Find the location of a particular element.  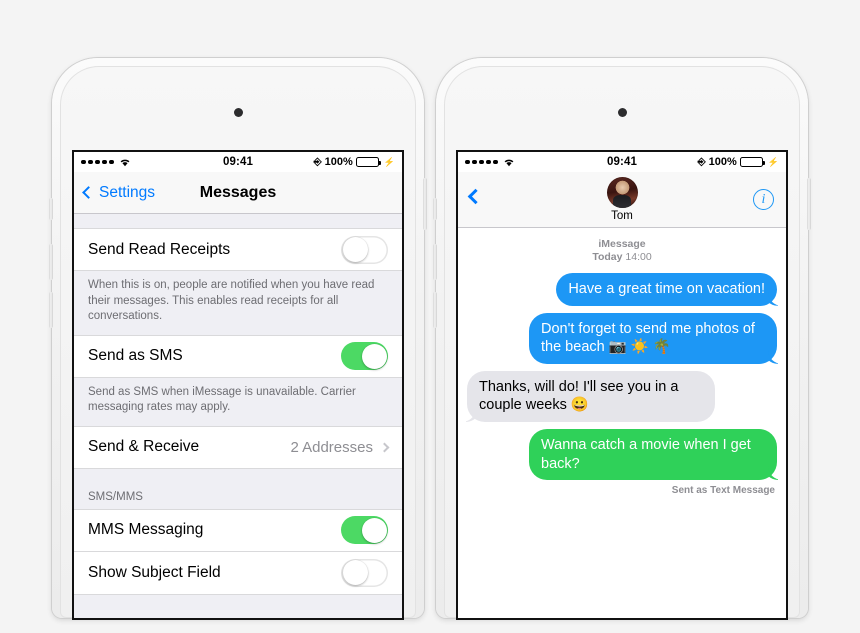

send-read-receipts-toggle is located at coordinates (364, 249).